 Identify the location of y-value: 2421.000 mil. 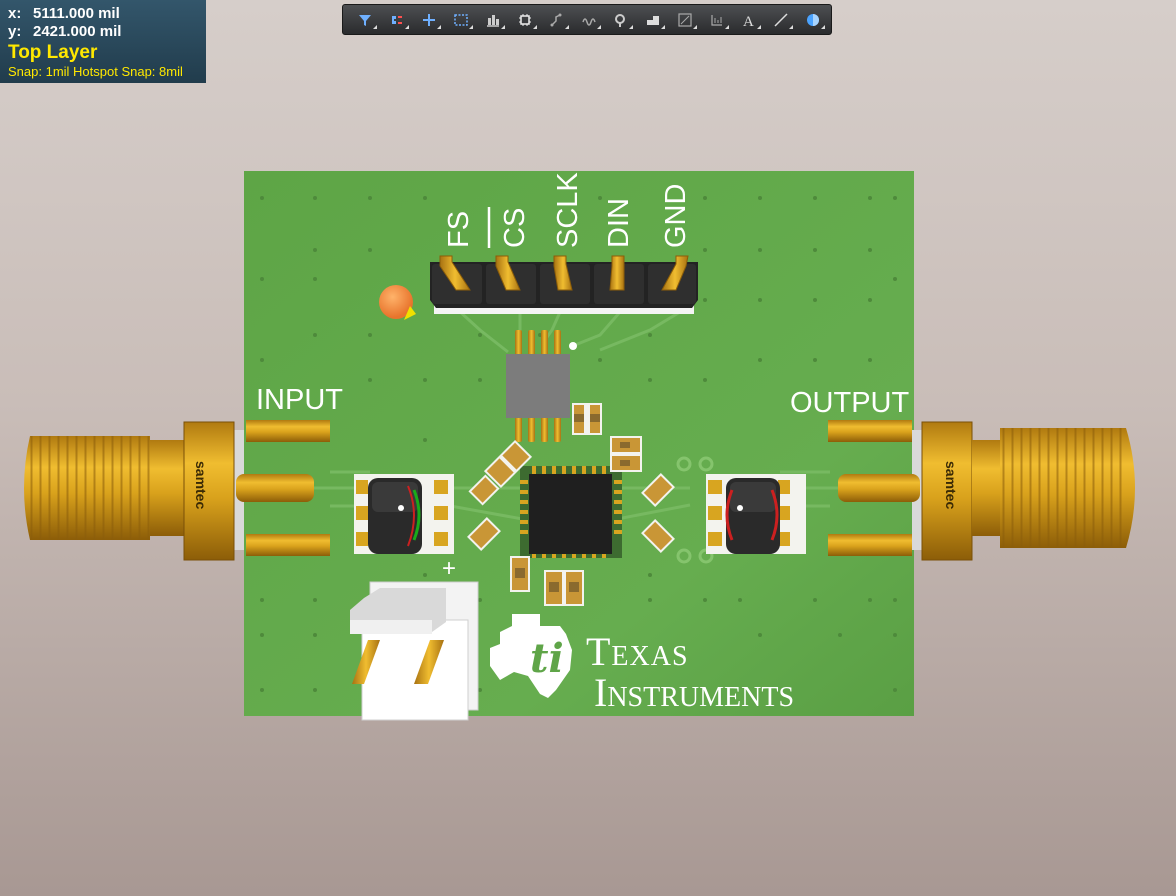
(77, 31).